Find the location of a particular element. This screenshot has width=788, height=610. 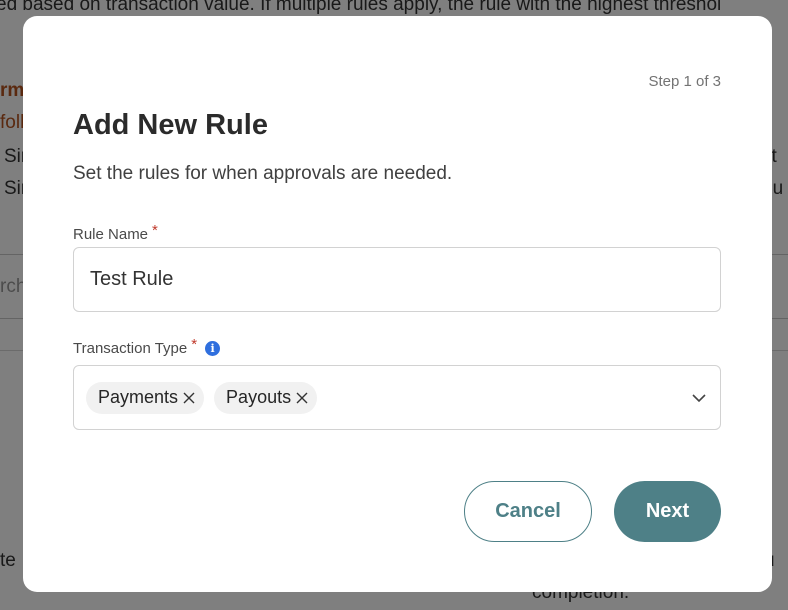

cancel-button: Cancel is located at coordinates (528, 511).